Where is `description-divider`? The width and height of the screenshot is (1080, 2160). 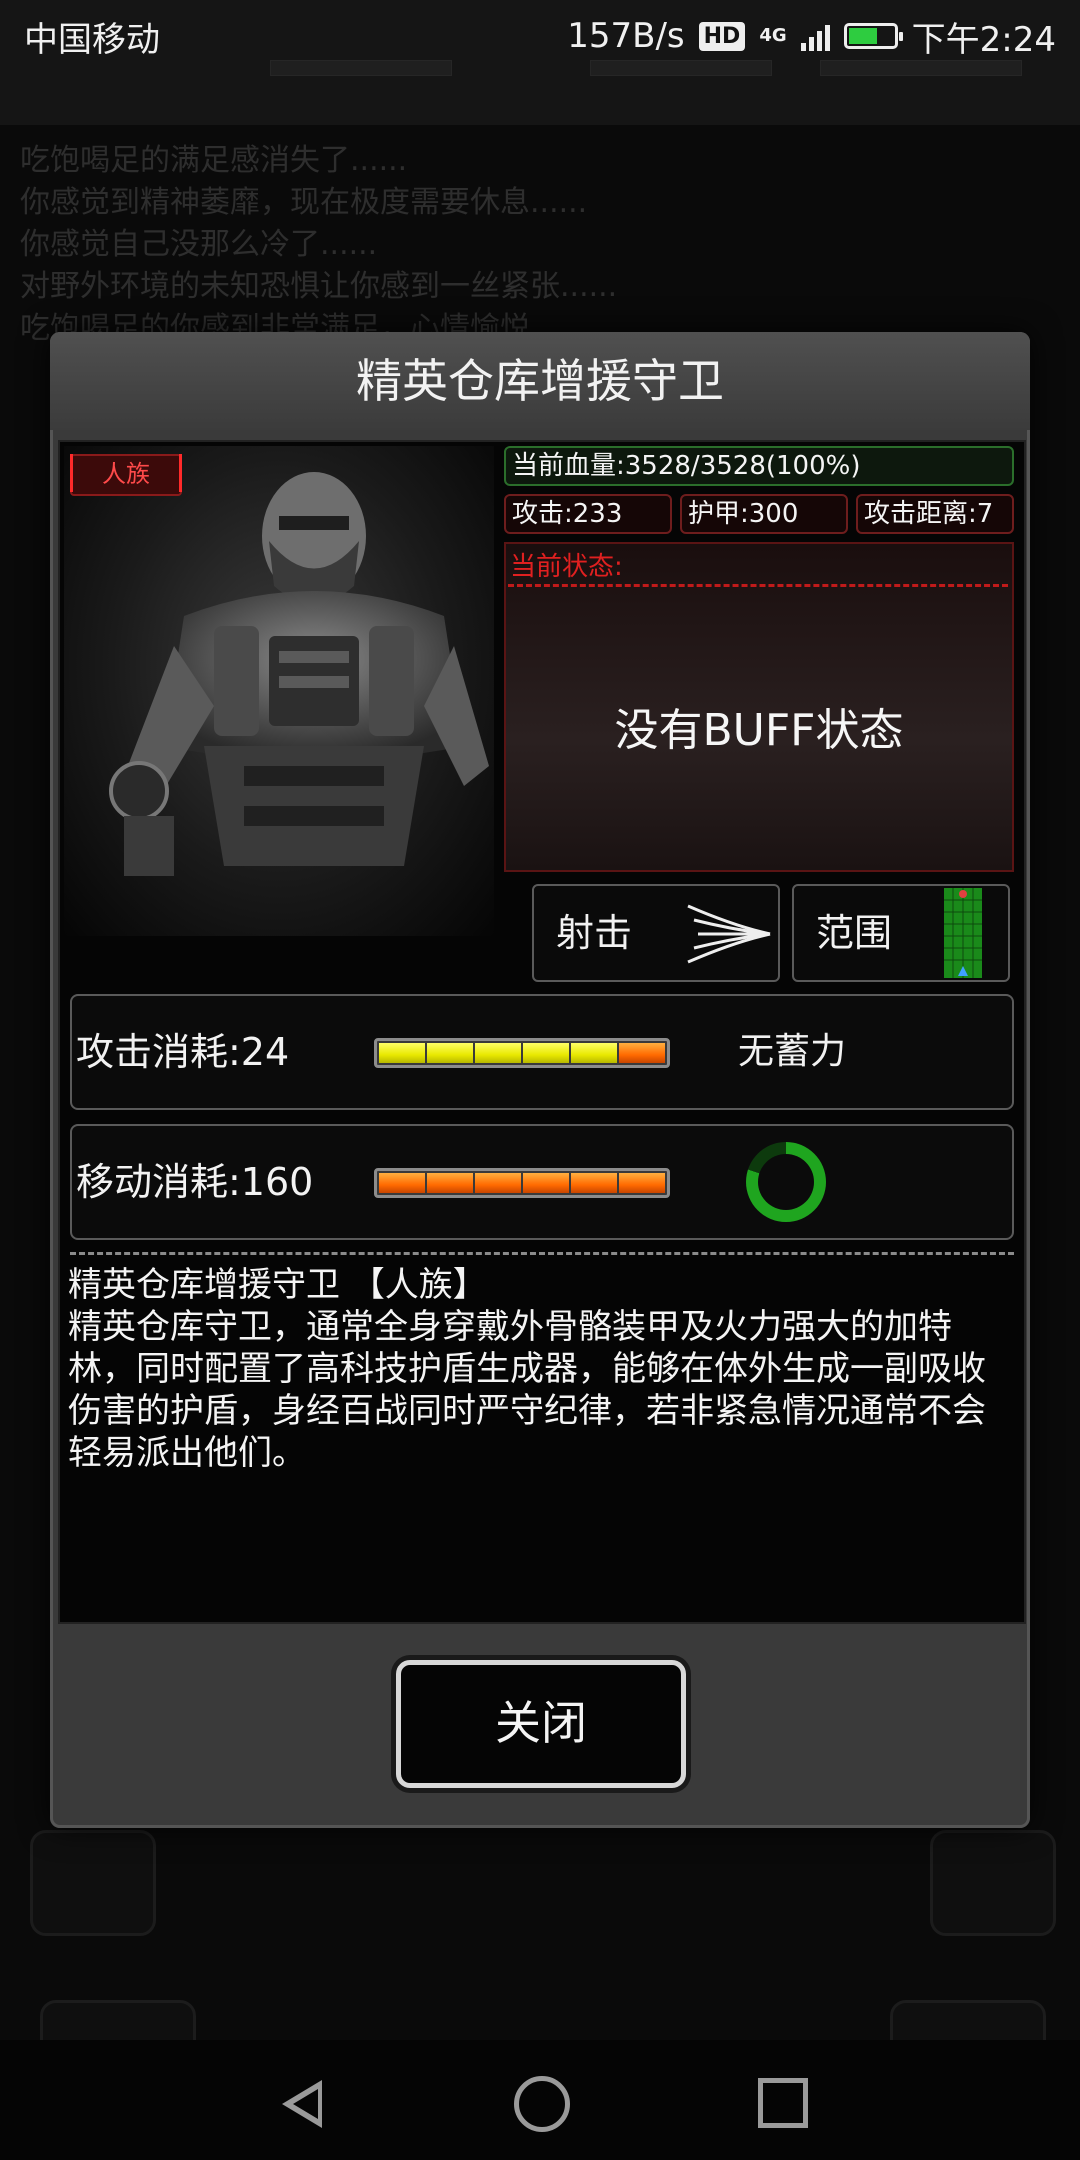 description-divider is located at coordinates (542, 1253).